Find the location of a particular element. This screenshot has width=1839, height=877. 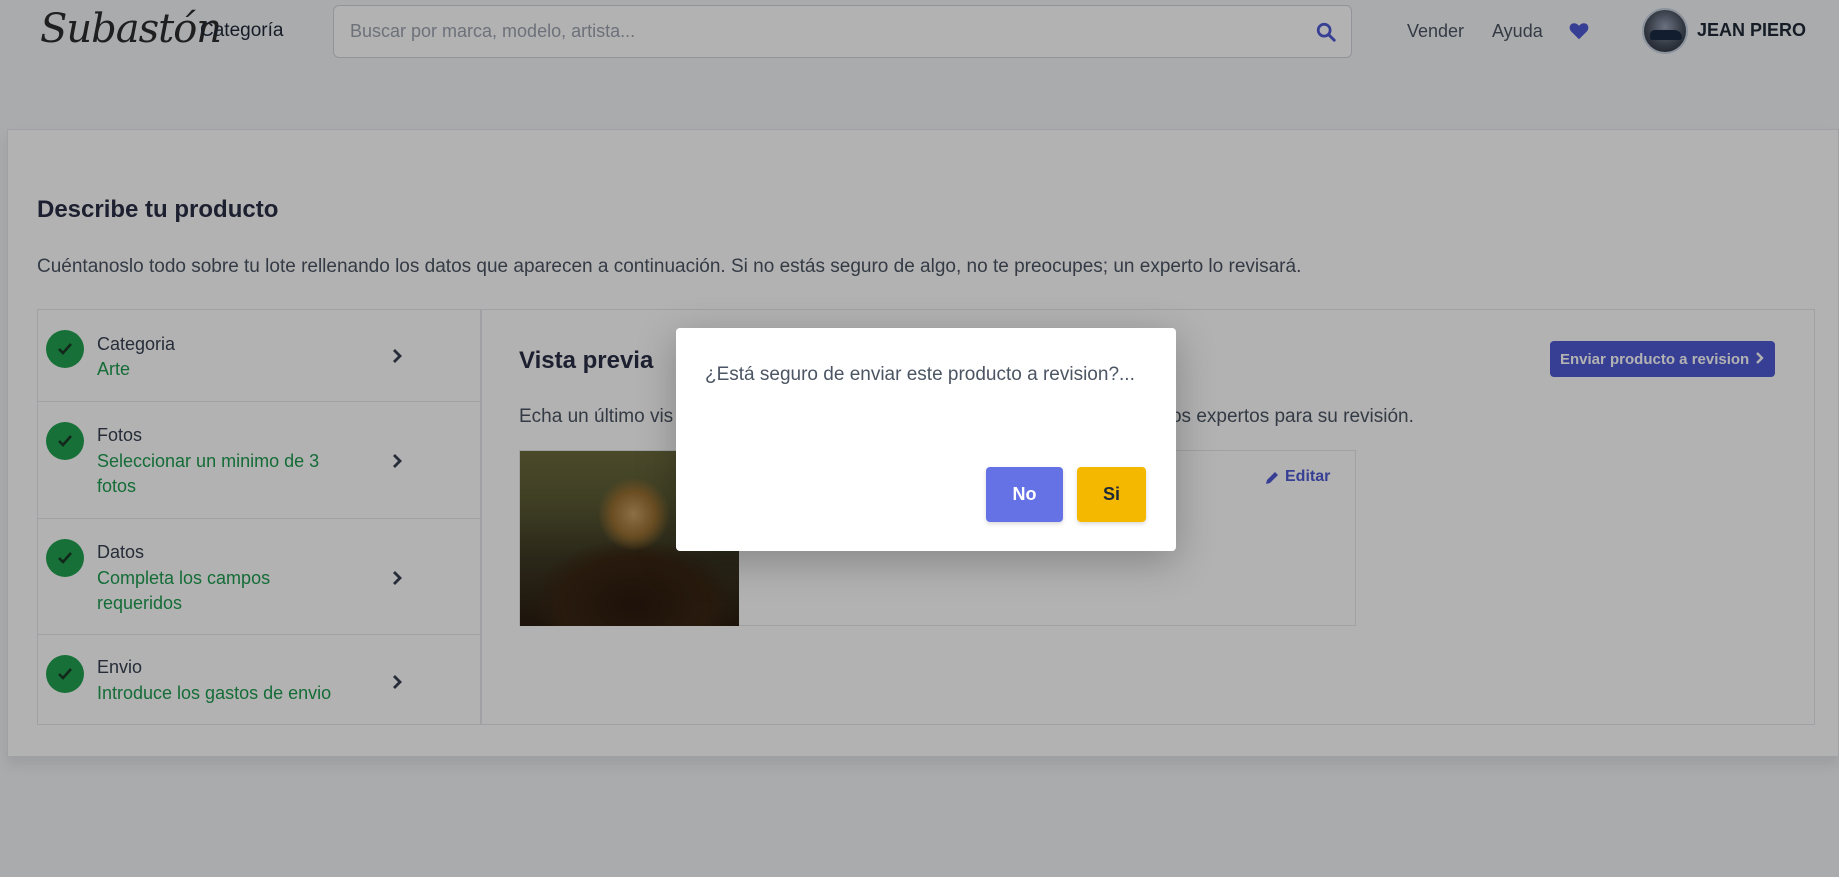

no-button: No is located at coordinates (1024, 494).